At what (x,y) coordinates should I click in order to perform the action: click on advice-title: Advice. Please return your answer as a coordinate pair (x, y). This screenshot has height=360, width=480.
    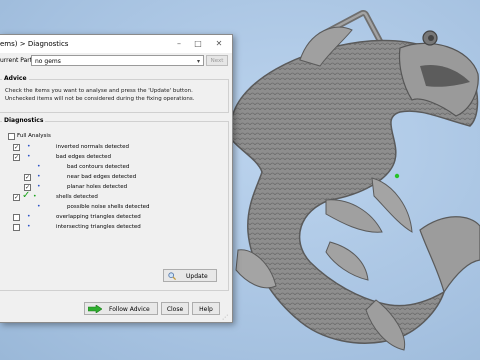
    Looking at the image, I should click on (15, 78).